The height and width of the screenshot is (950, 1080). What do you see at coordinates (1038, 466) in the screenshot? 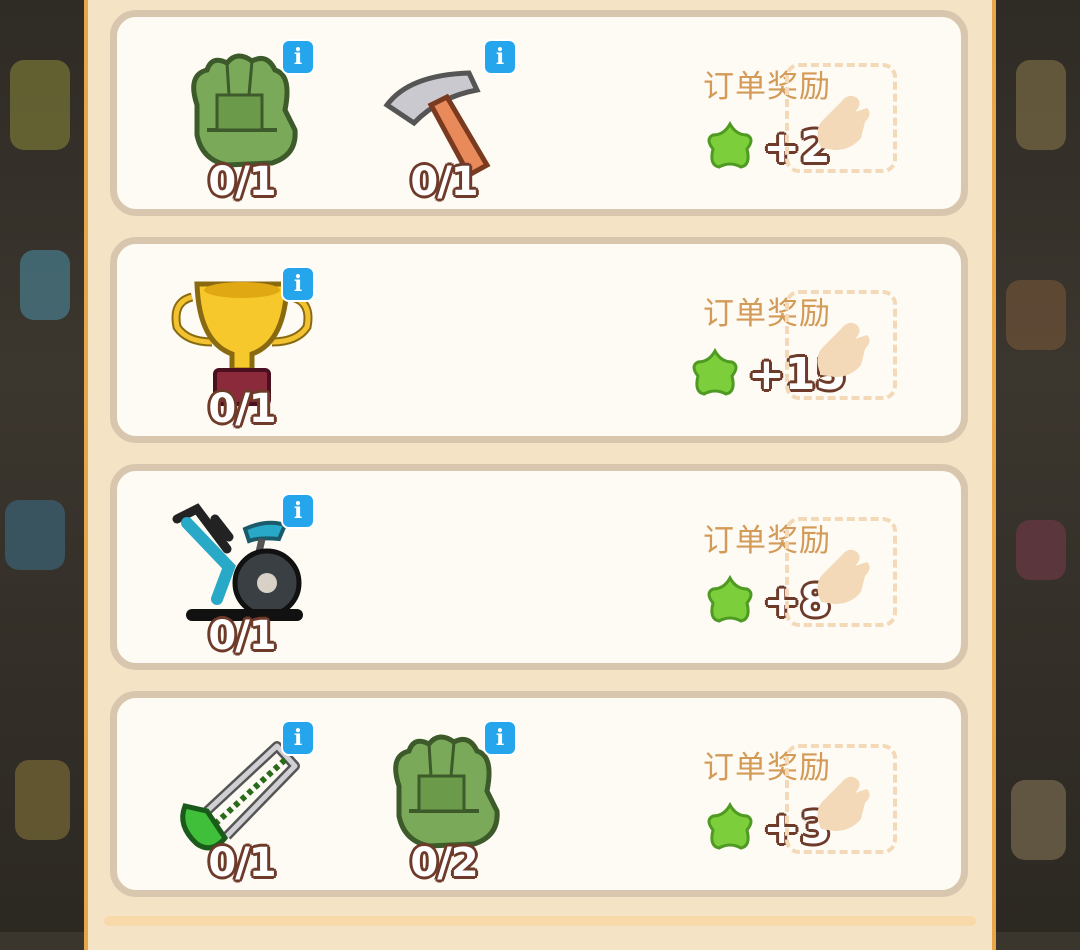
I see `background-right` at bounding box center [1038, 466].